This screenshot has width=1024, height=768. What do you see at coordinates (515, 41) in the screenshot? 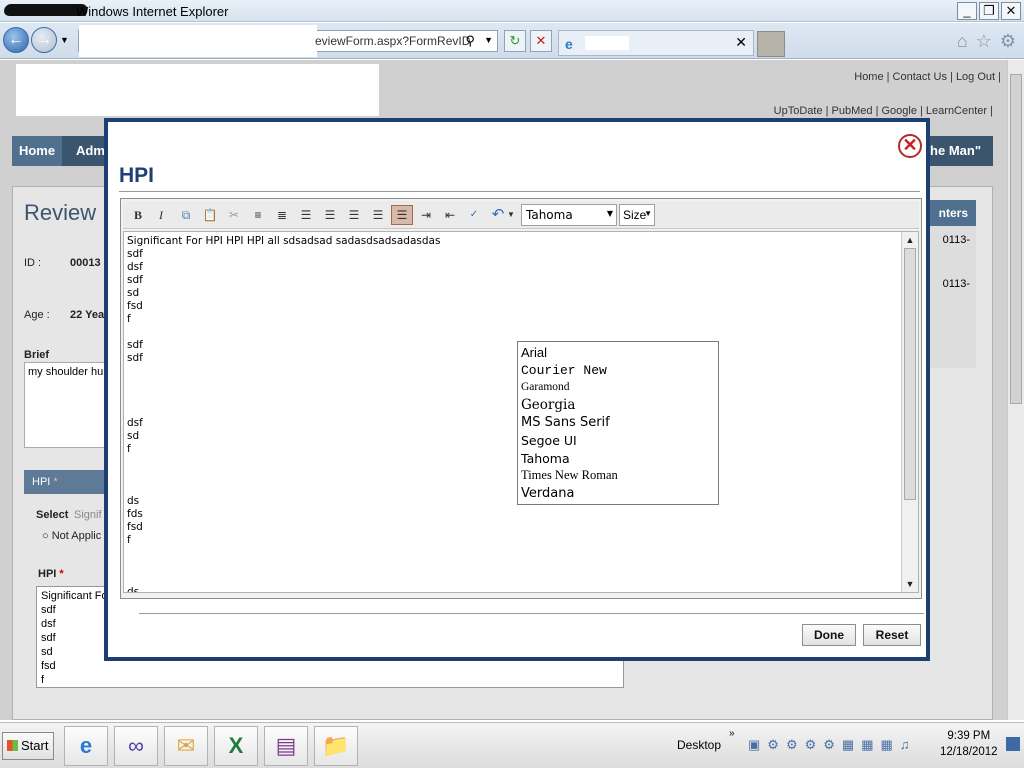
I see `refresh-icon: ↻` at bounding box center [515, 41].